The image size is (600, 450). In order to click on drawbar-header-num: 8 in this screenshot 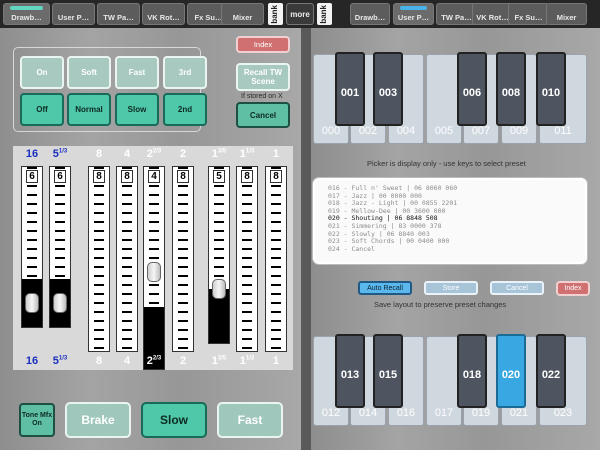, I will do `click(99, 154)`.